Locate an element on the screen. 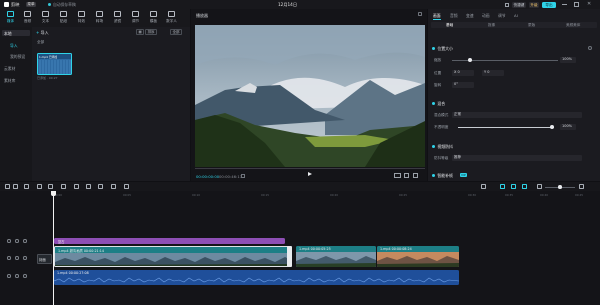 The image size is (600, 305). snap-icon is located at coordinates (513, 186).